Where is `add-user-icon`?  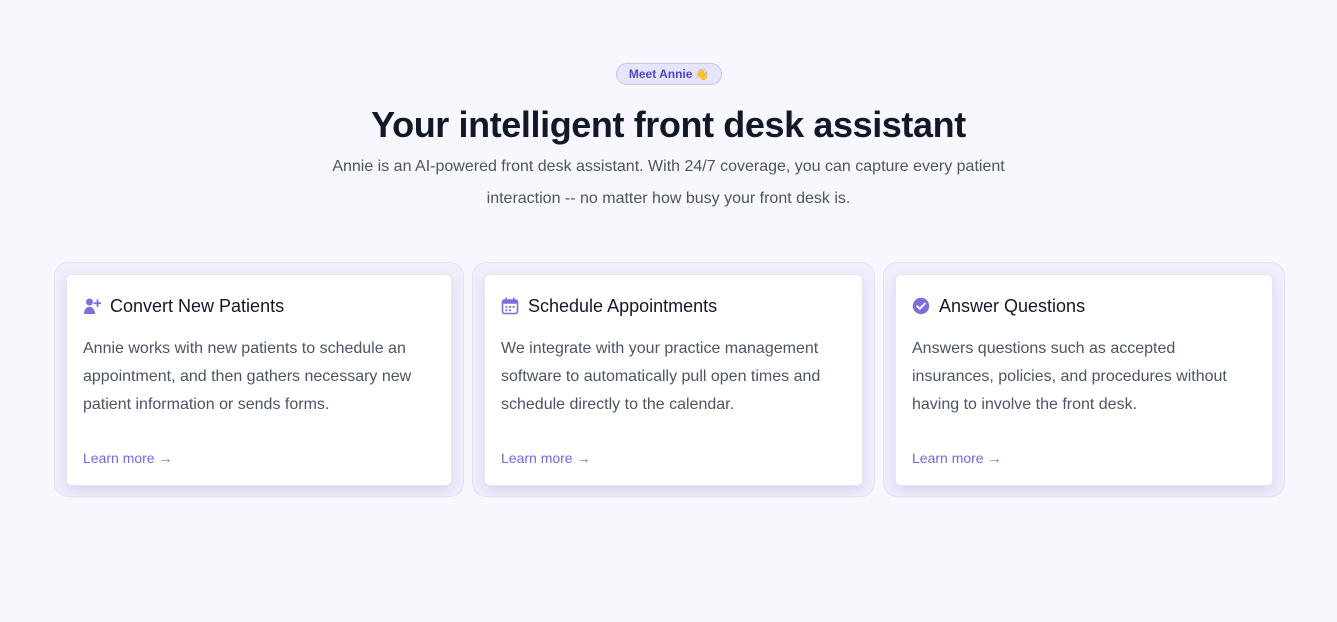 add-user-icon is located at coordinates (92, 306).